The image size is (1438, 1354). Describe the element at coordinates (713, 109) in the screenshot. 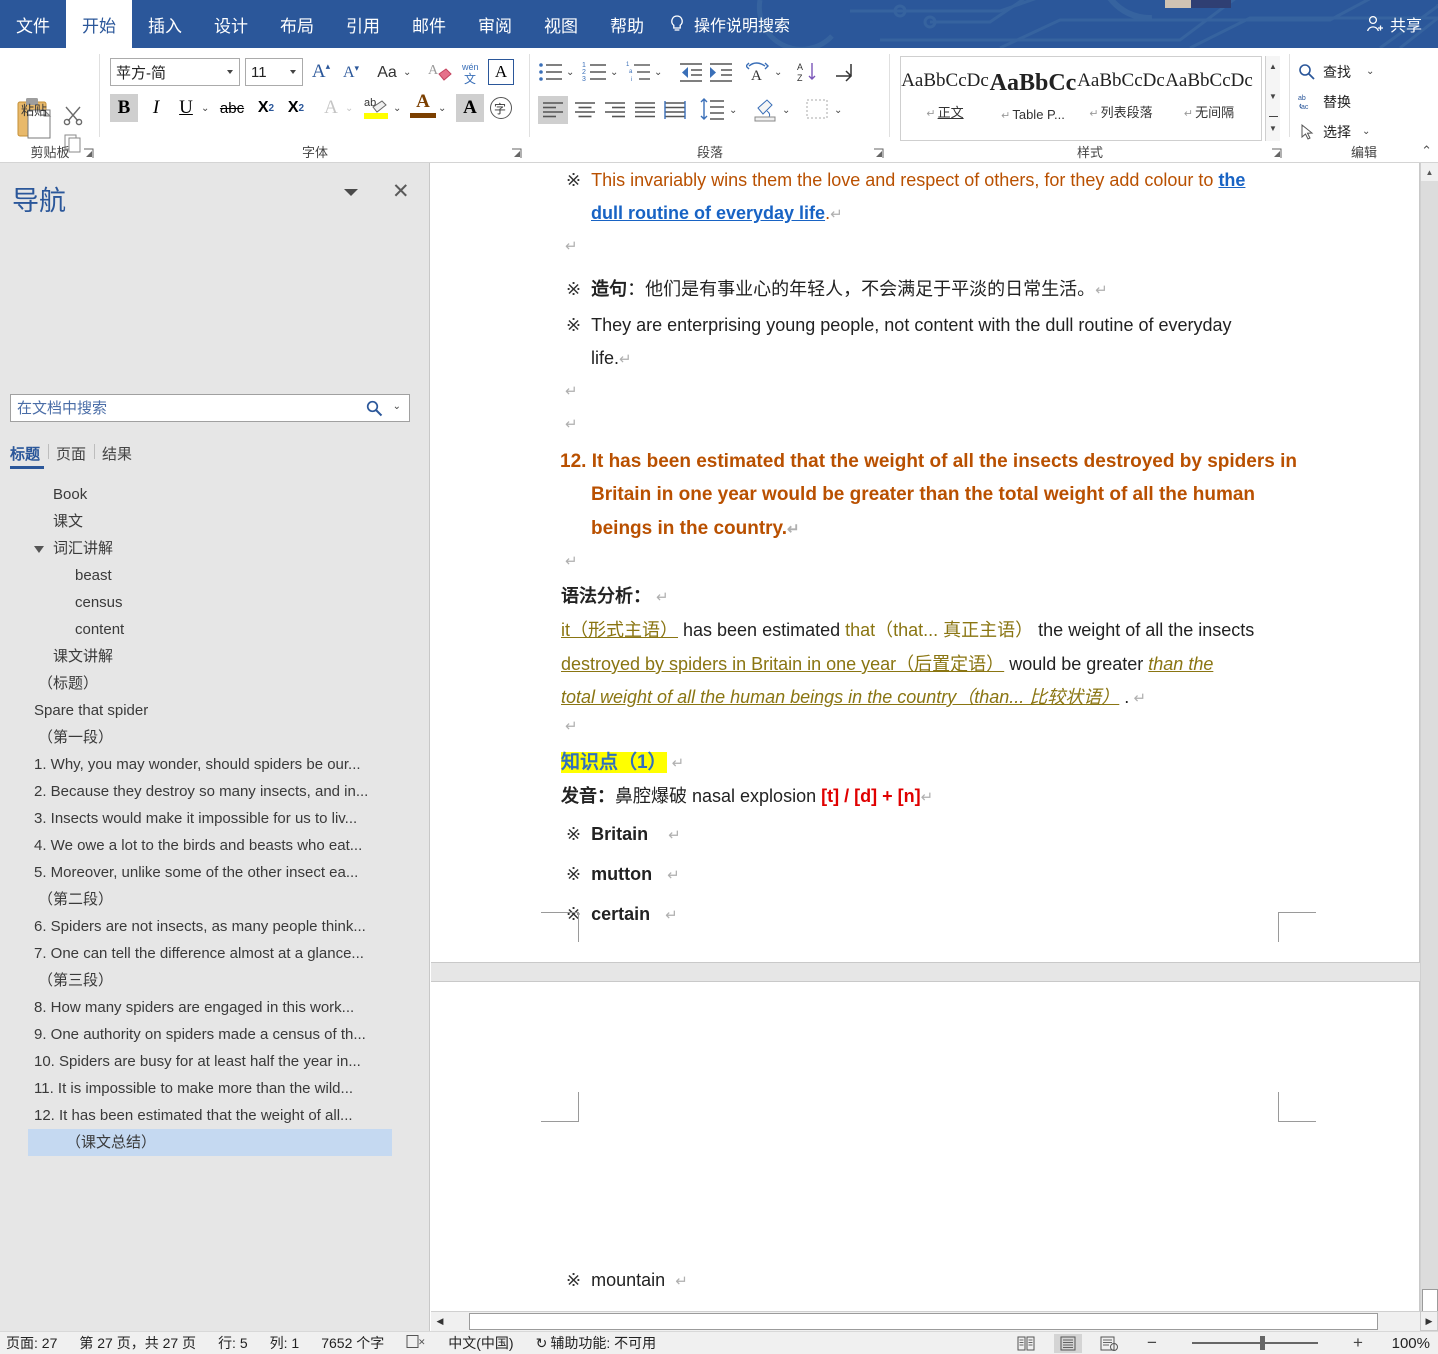

I see `line-spacing-icon` at that location.